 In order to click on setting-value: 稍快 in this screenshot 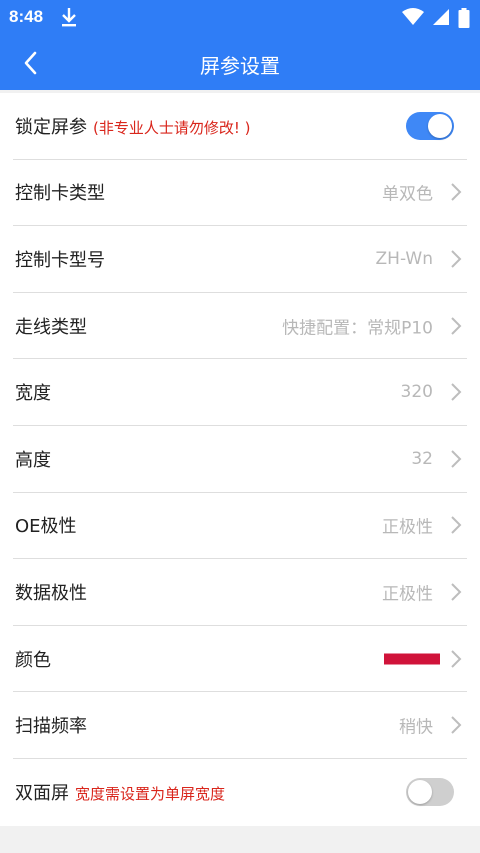, I will do `click(416, 727)`.